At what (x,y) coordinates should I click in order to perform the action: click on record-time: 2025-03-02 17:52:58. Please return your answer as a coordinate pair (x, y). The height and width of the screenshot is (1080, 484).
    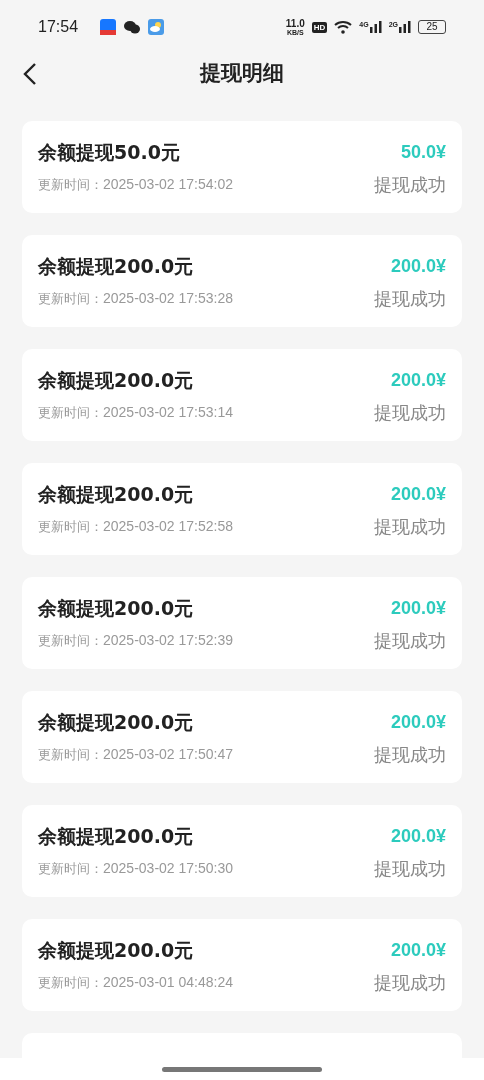
    Looking at the image, I should click on (168, 526).